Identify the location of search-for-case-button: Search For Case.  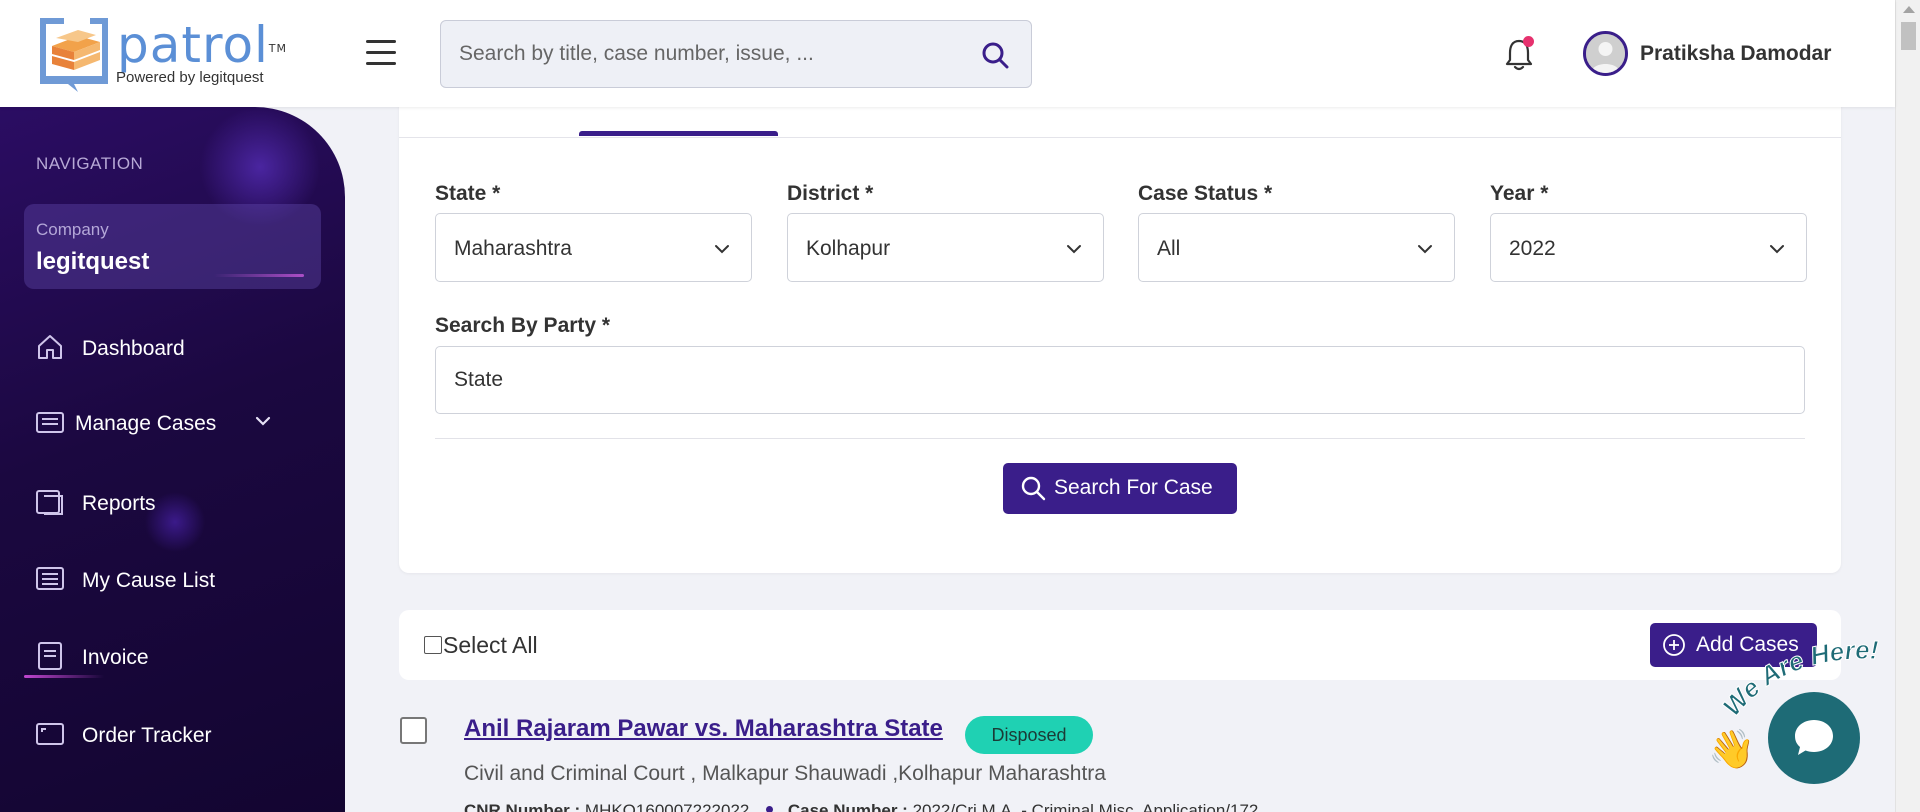
(1120, 488).